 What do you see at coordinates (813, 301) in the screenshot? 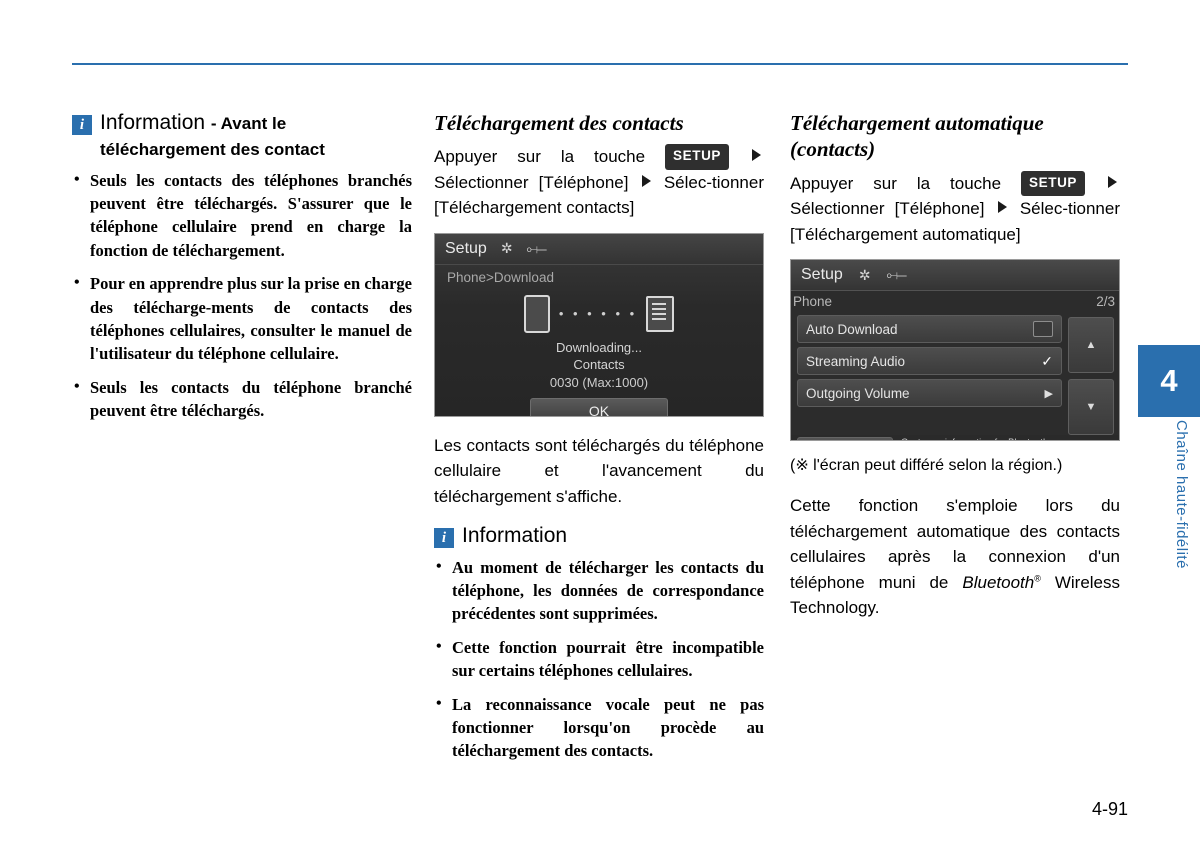
I see `screen-section-label: Phone` at bounding box center [813, 301].